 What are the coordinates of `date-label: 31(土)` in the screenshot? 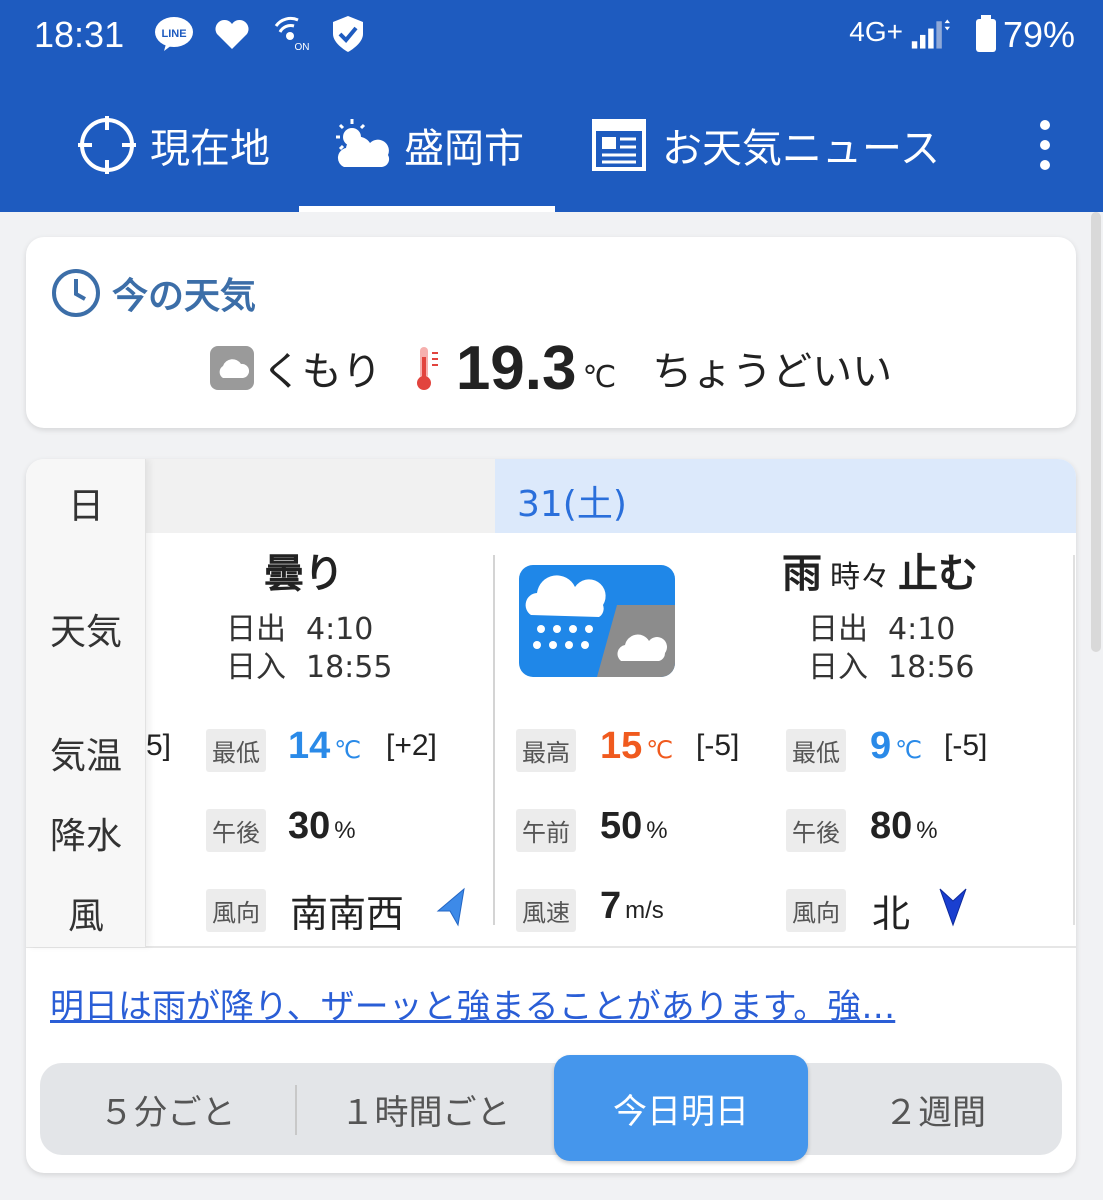 It's located at (572, 504).